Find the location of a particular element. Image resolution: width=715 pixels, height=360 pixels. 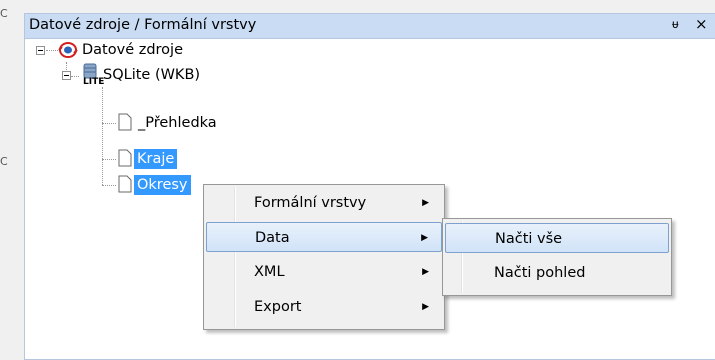

sqlite-caption: LITE is located at coordinates (94, 82).